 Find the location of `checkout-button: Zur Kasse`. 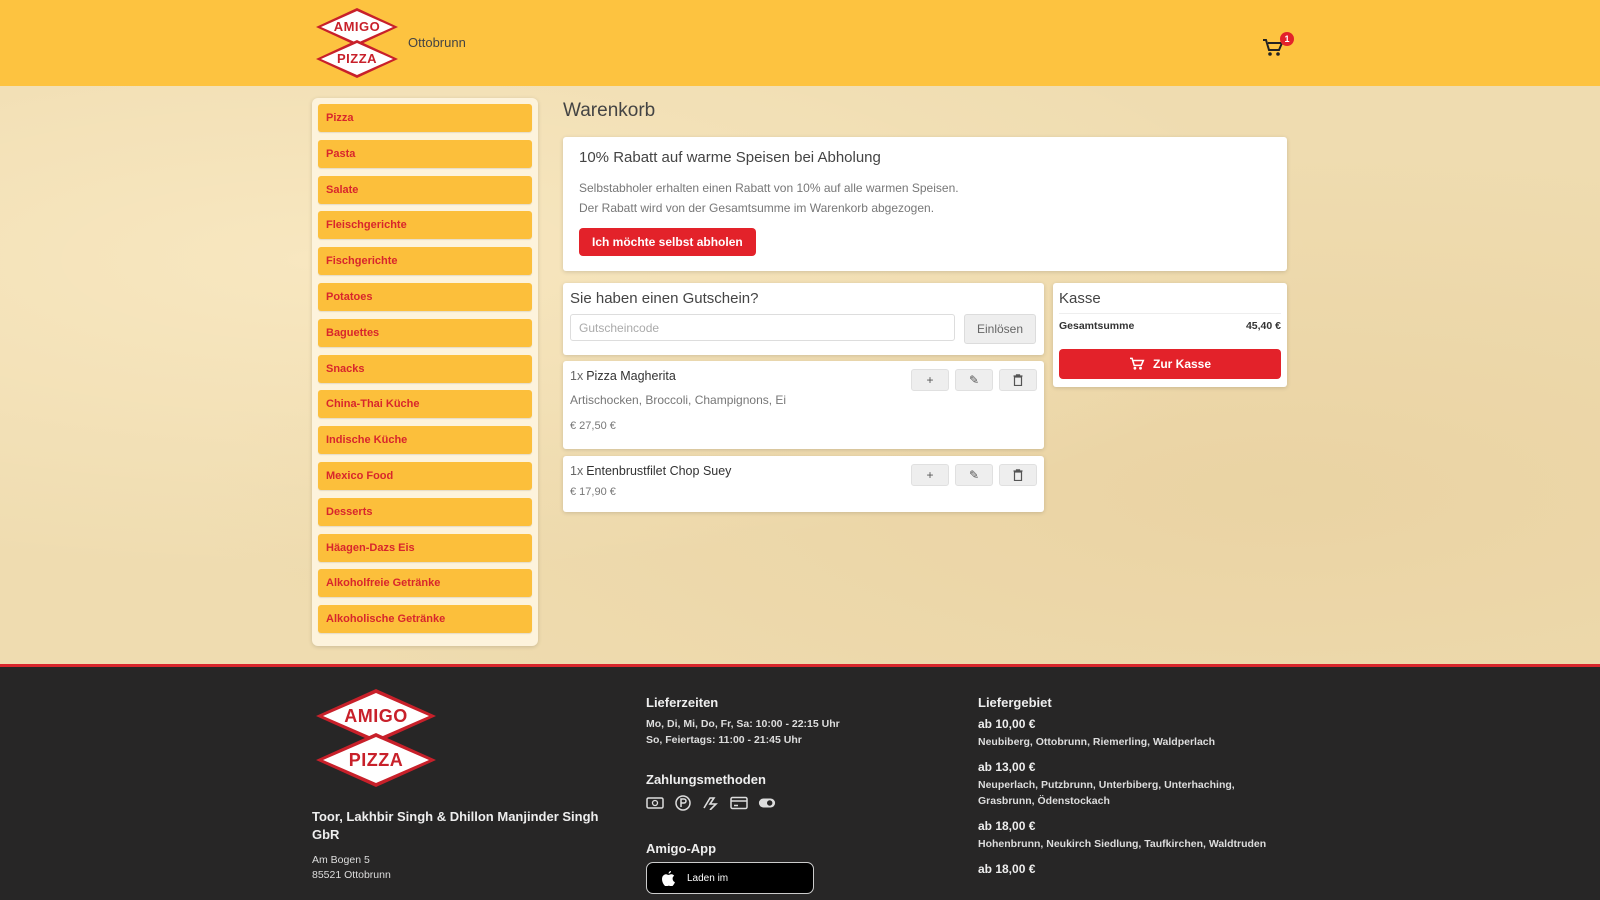

checkout-button: Zur Kasse is located at coordinates (1170, 364).